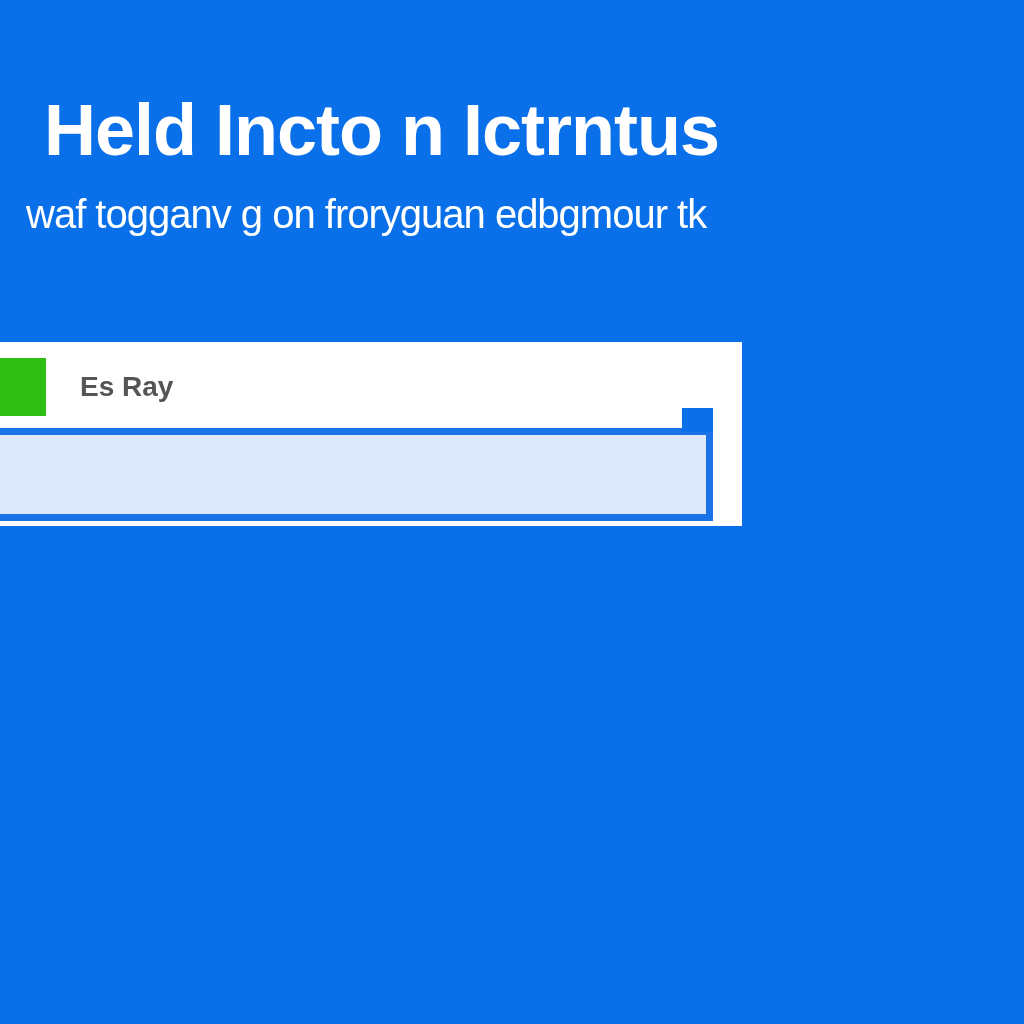 This screenshot has height=1024, width=1024. I want to click on square-icon, so click(23, 387).